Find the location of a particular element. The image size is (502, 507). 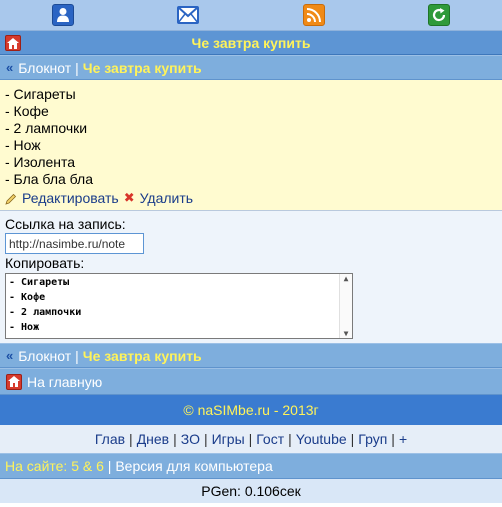

page-title: Че завтра купить is located at coordinates (251, 42).